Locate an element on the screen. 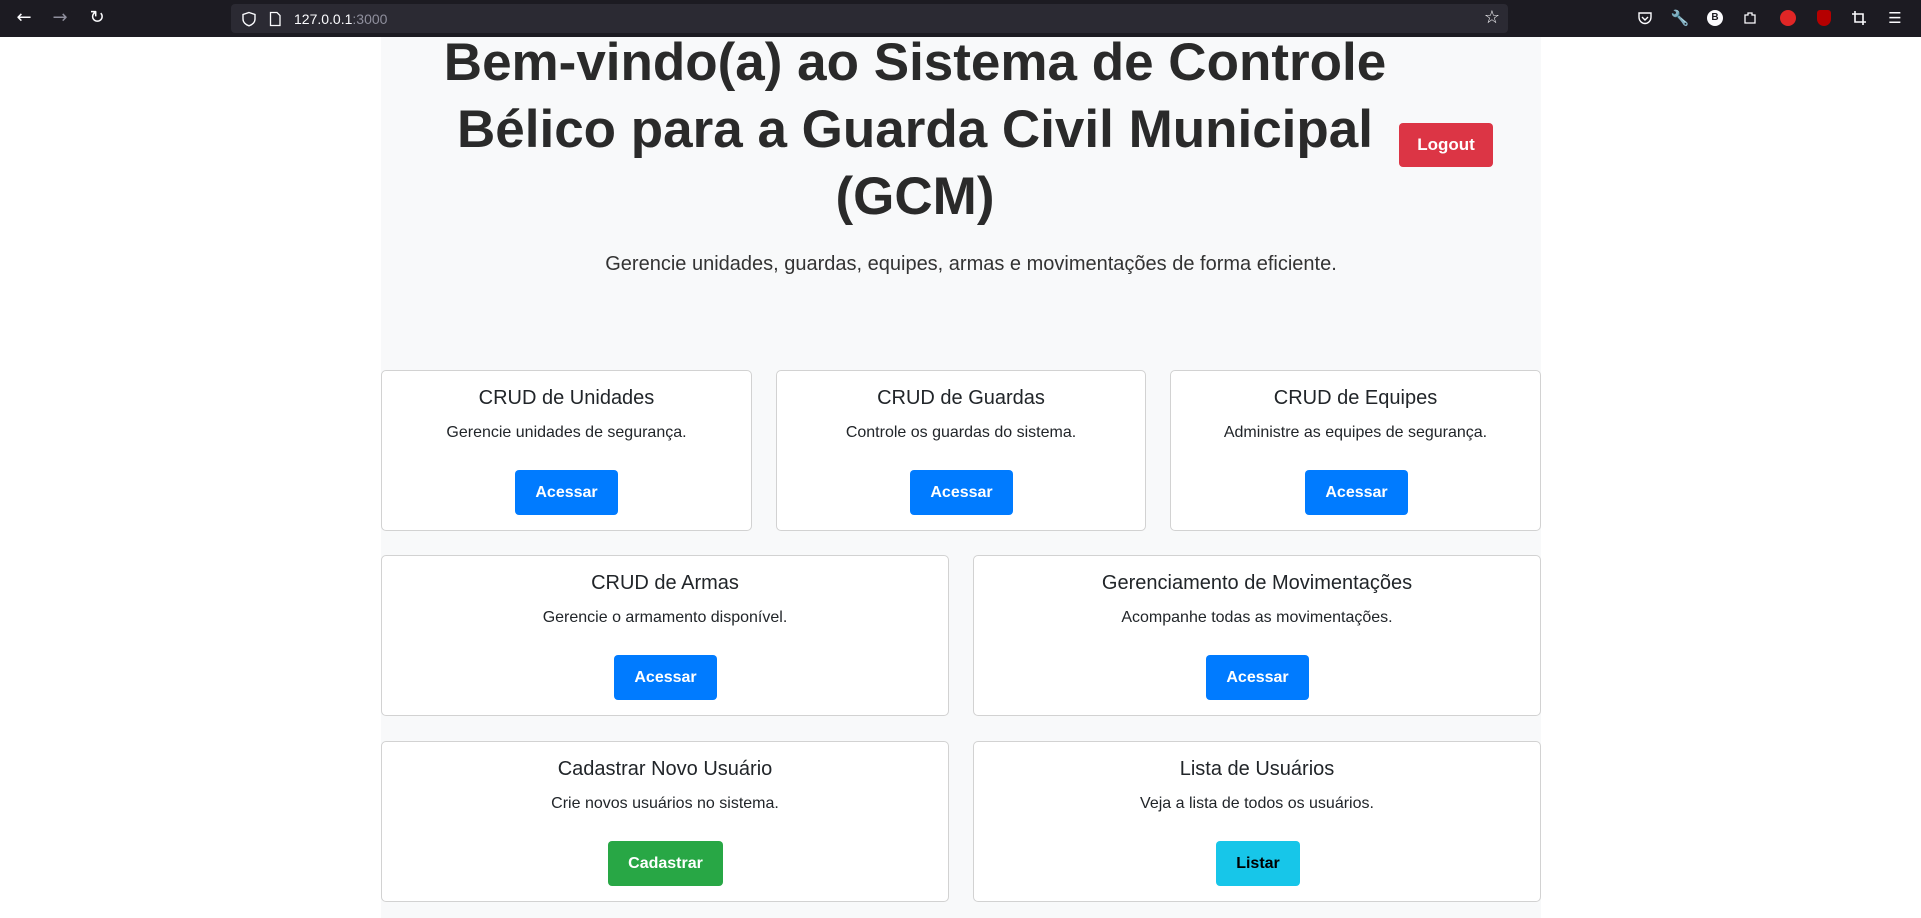 This screenshot has height=918, width=1921. youtube-icon is located at coordinates (1788, 18).